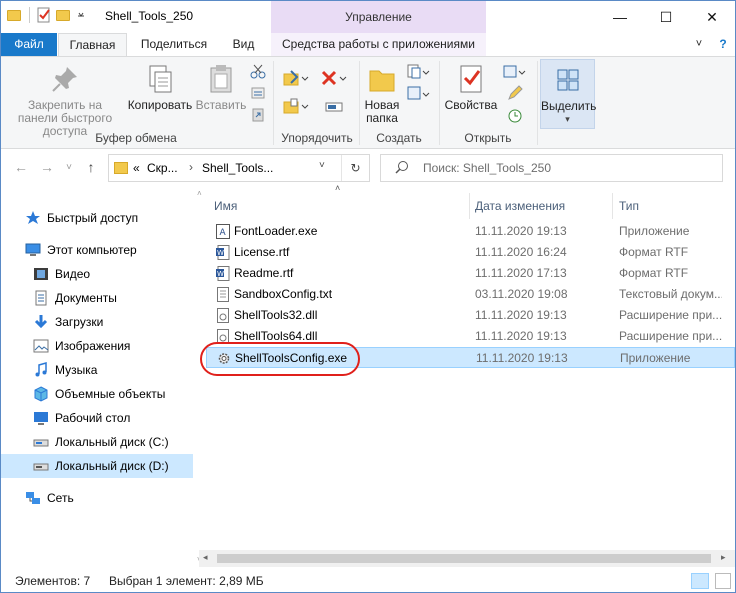 Image resolution: width=736 pixels, height=593 pixels. I want to click on address-bar: « Скр... › Shell_Tools... ˅ ↻, so click(239, 168).